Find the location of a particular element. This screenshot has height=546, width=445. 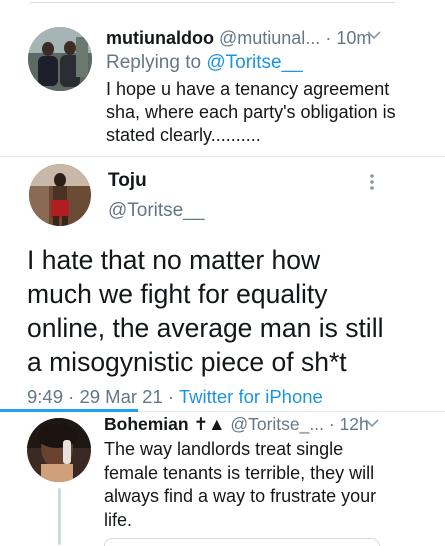

display-name: Toju is located at coordinates (127, 181).